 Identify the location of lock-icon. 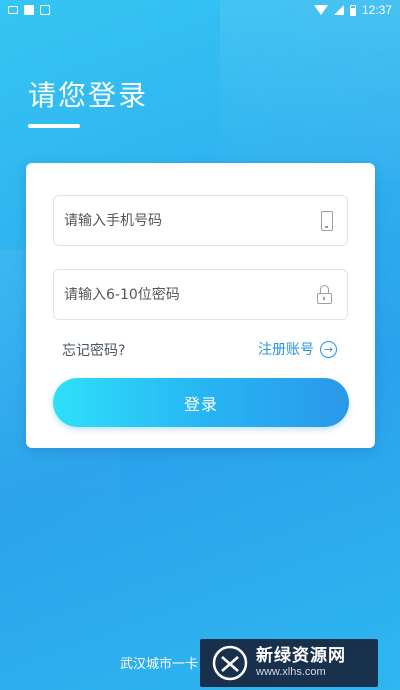
(325, 294).